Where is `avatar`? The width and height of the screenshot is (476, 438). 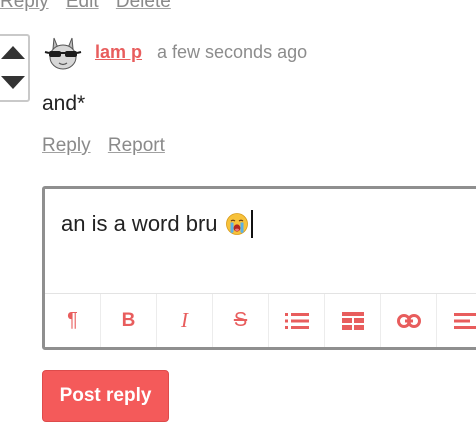 avatar is located at coordinates (63, 54).